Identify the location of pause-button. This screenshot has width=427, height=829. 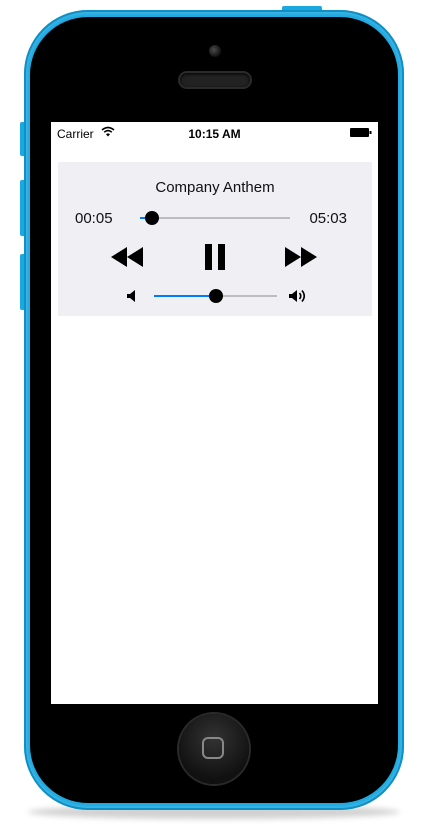
(215, 257).